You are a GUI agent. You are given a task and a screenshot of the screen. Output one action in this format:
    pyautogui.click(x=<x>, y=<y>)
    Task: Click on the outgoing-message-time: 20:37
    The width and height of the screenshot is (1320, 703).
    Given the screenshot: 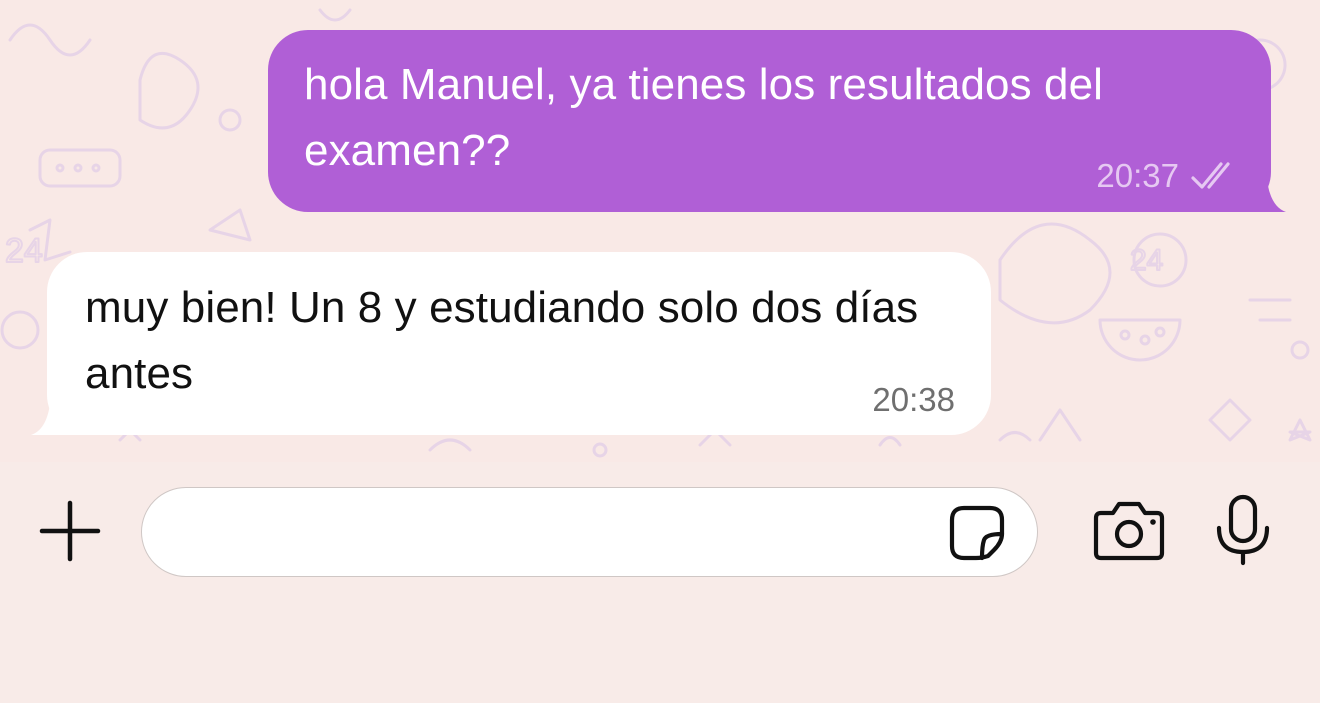 What is the action you would take?
    pyautogui.click(x=1137, y=175)
    